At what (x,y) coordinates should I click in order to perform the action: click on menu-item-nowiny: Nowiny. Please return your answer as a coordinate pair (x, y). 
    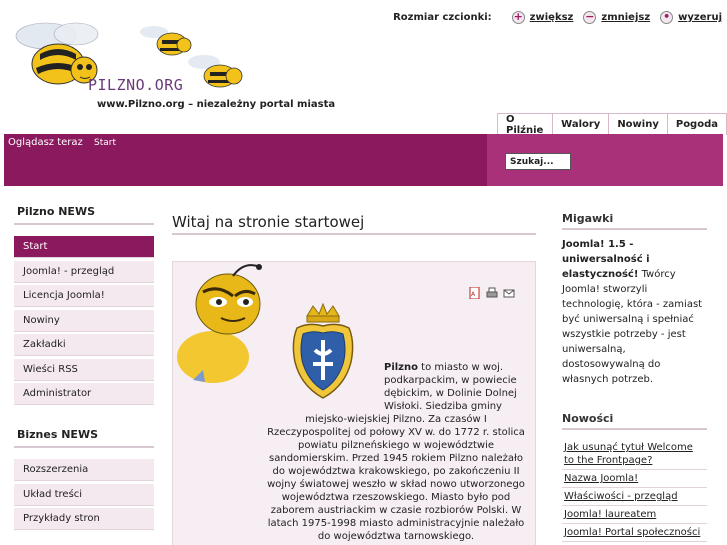
    Looking at the image, I should click on (84, 320).